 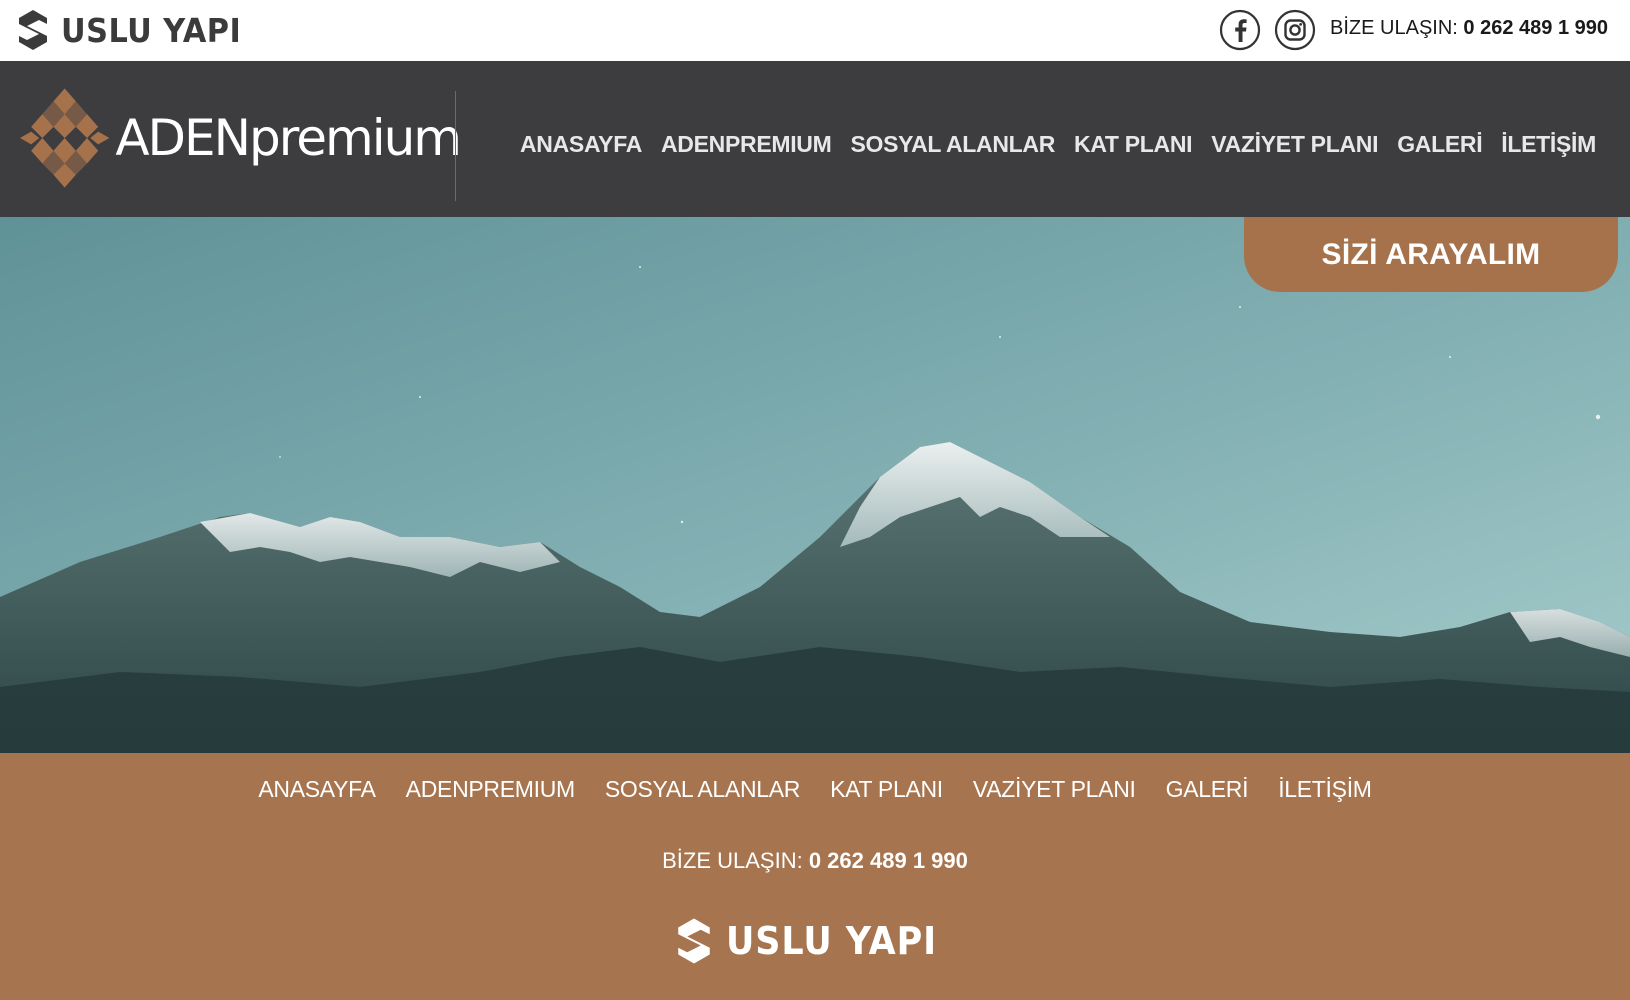 What do you see at coordinates (703, 789) in the screenshot?
I see `footer-nav-item-sosyal-alanlar: SOSYAL ALANLAR` at bounding box center [703, 789].